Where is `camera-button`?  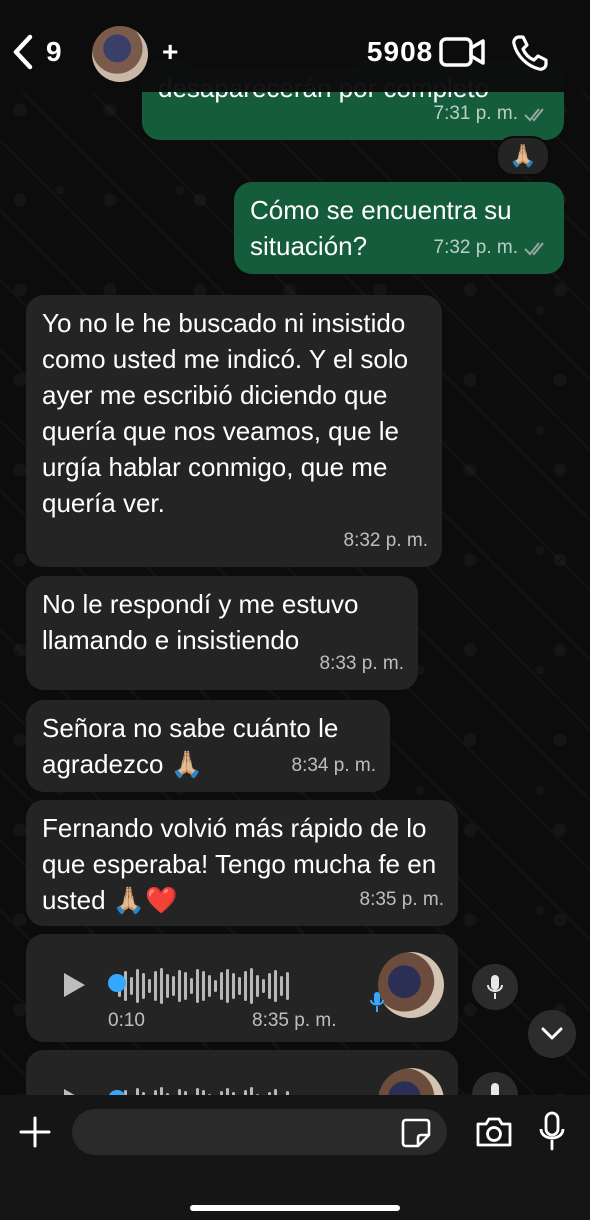
camera-button is located at coordinates (494, 1134).